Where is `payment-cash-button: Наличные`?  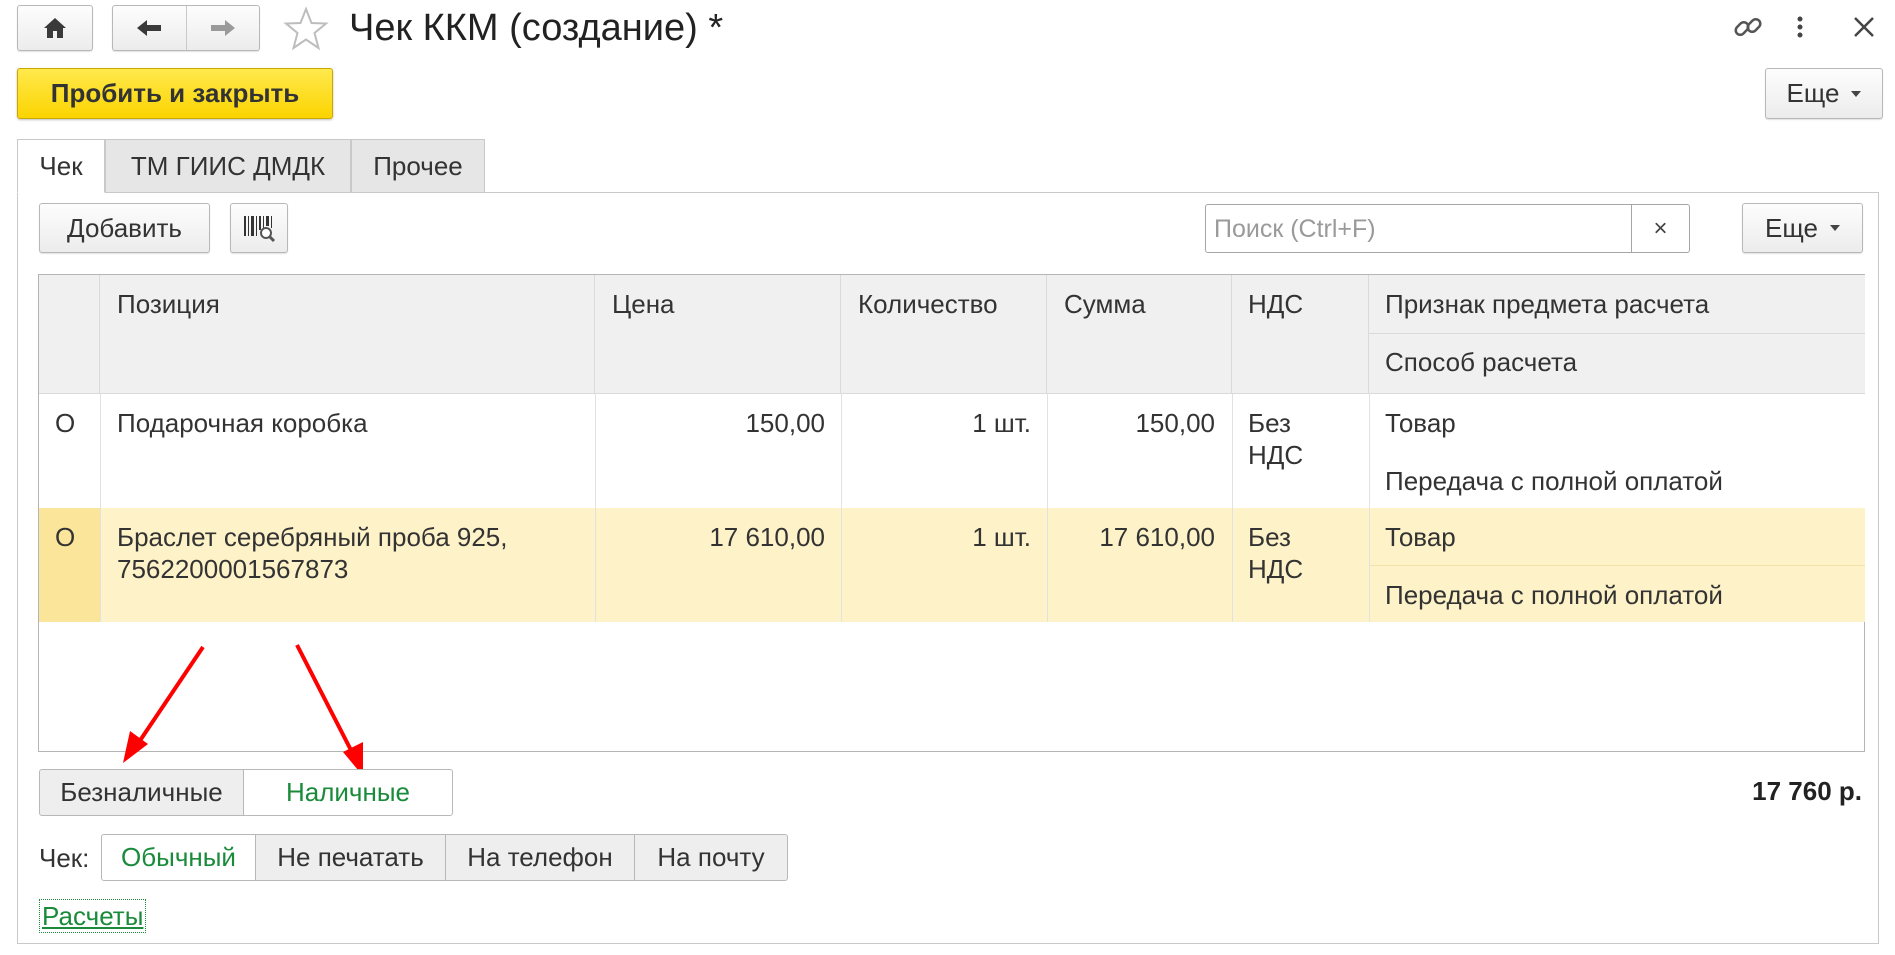 payment-cash-button: Наличные is located at coordinates (348, 792).